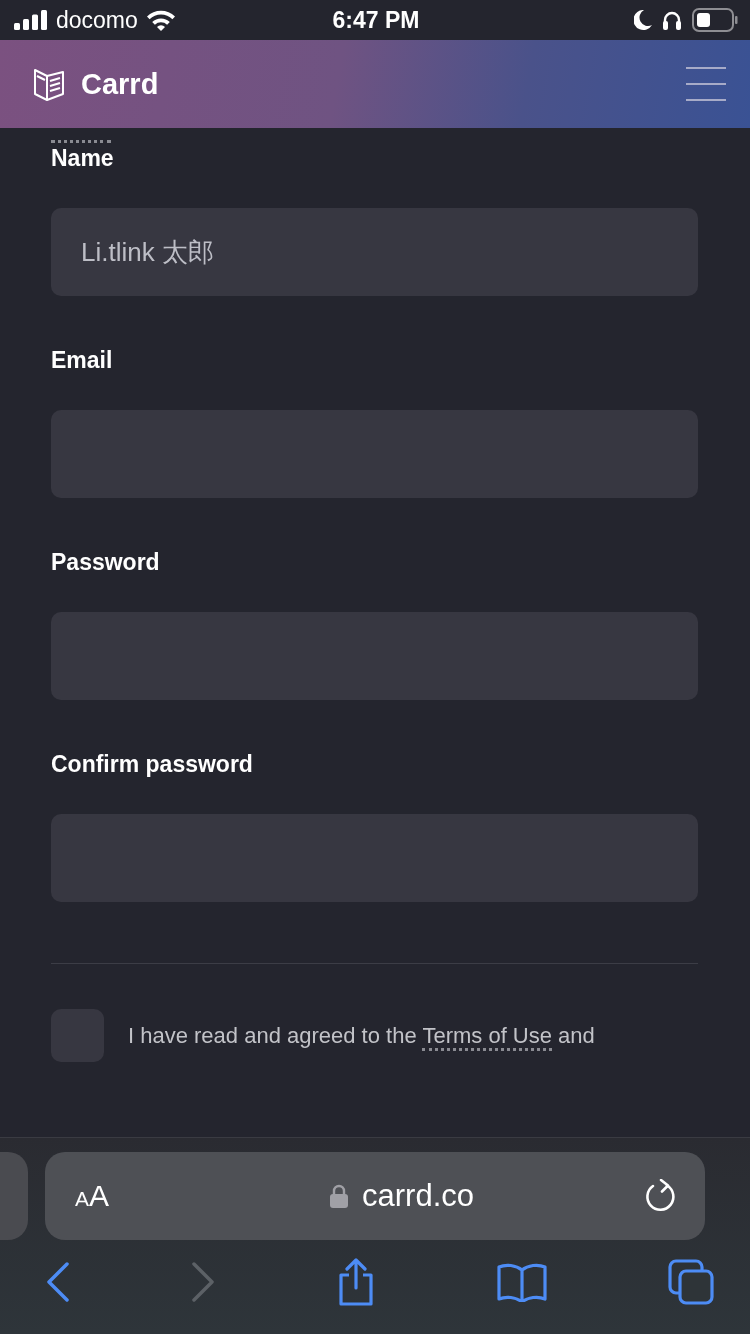 This screenshot has height=1334, width=750. Describe the element at coordinates (487, 1036) in the screenshot. I see `terms-link: Terms of Use` at that location.